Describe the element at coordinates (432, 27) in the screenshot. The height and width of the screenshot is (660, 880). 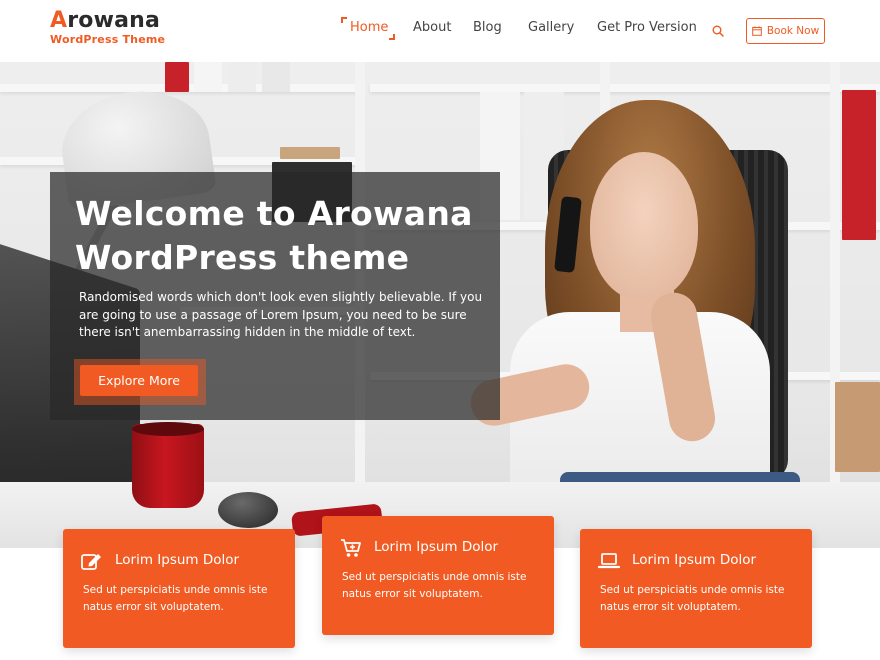
I see `nav-item-about: About` at that location.